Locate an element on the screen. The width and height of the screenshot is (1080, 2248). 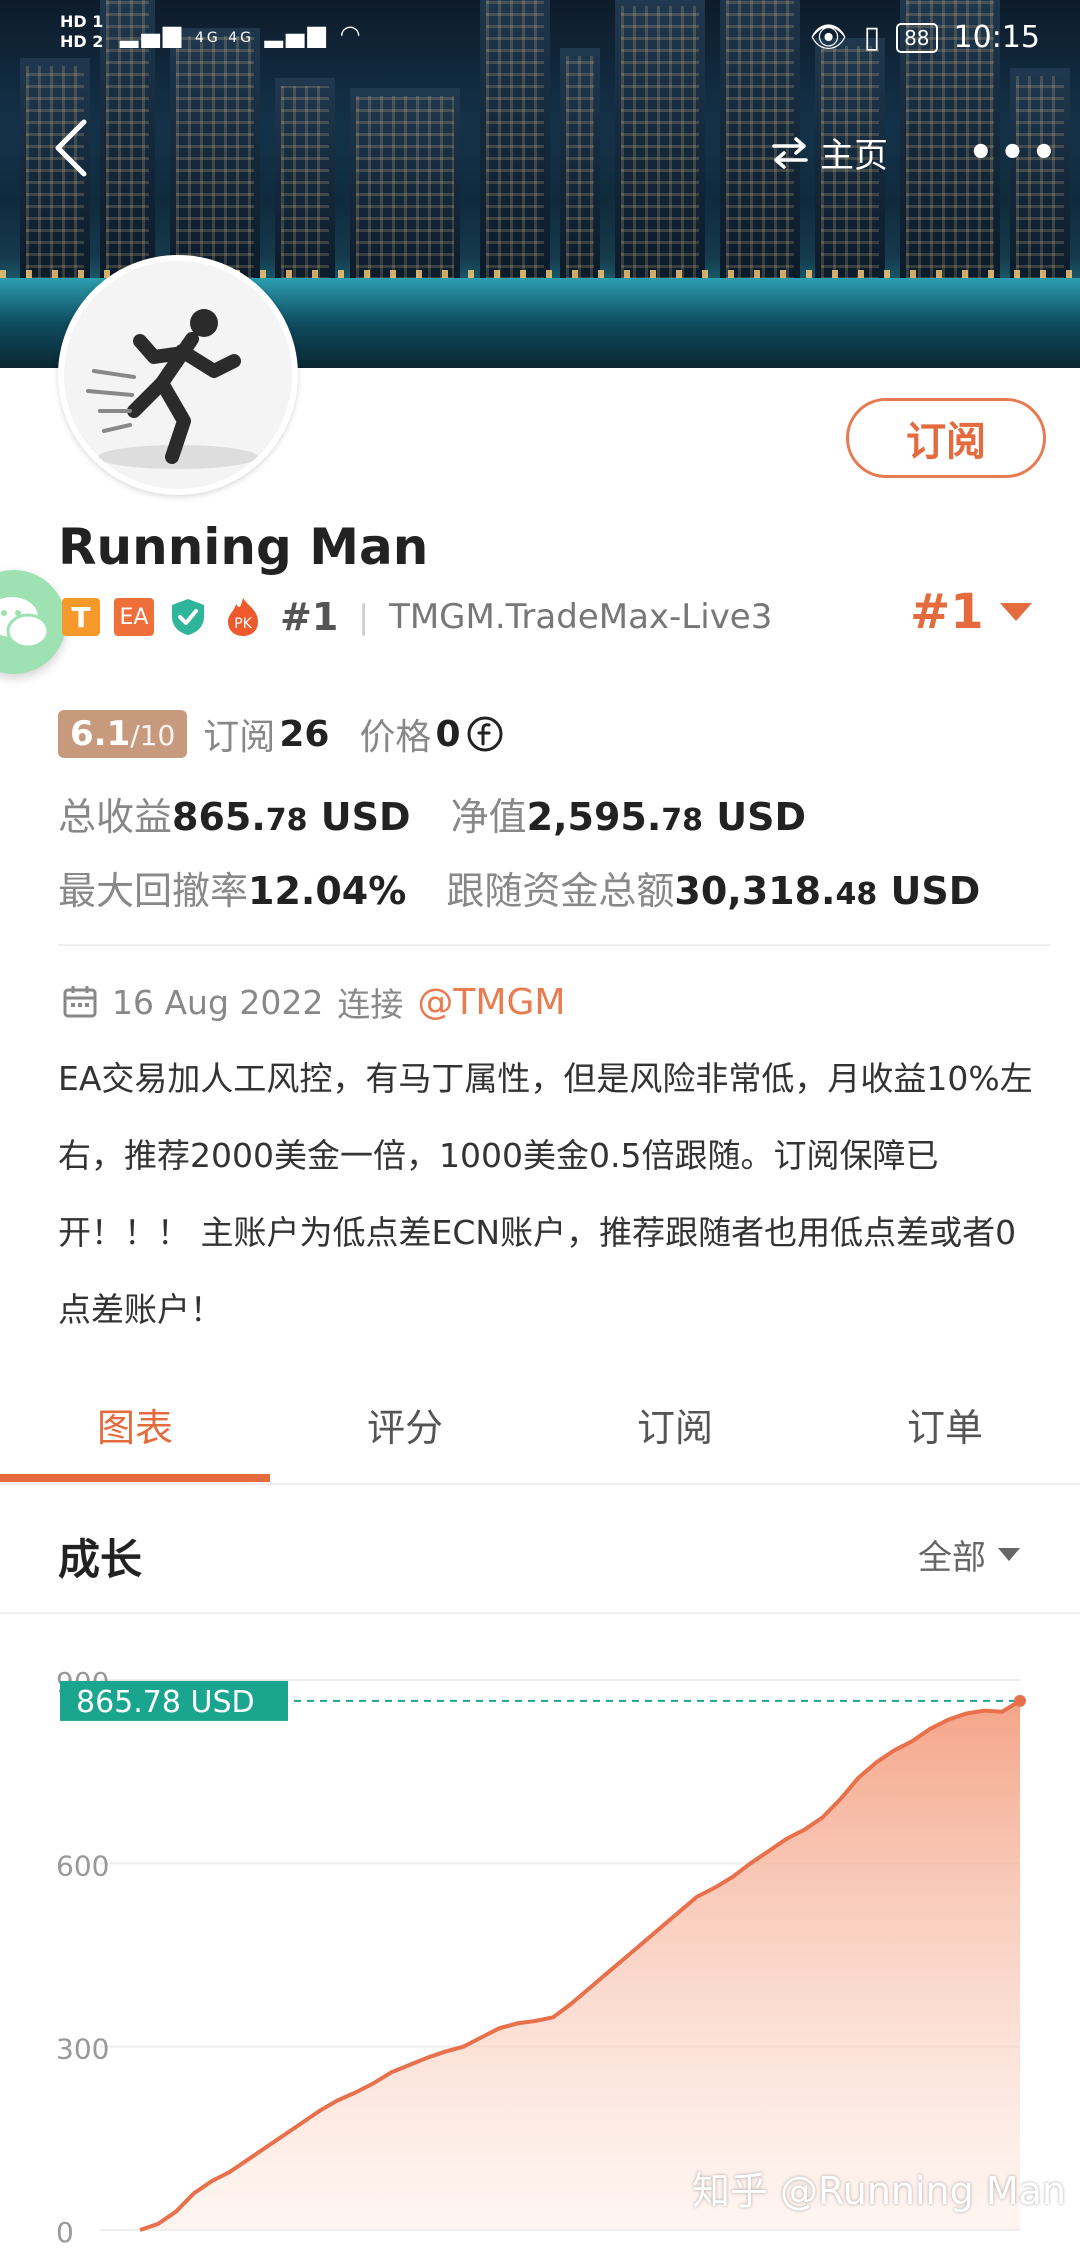
y-tick-label: 300 is located at coordinates (82, 2049).